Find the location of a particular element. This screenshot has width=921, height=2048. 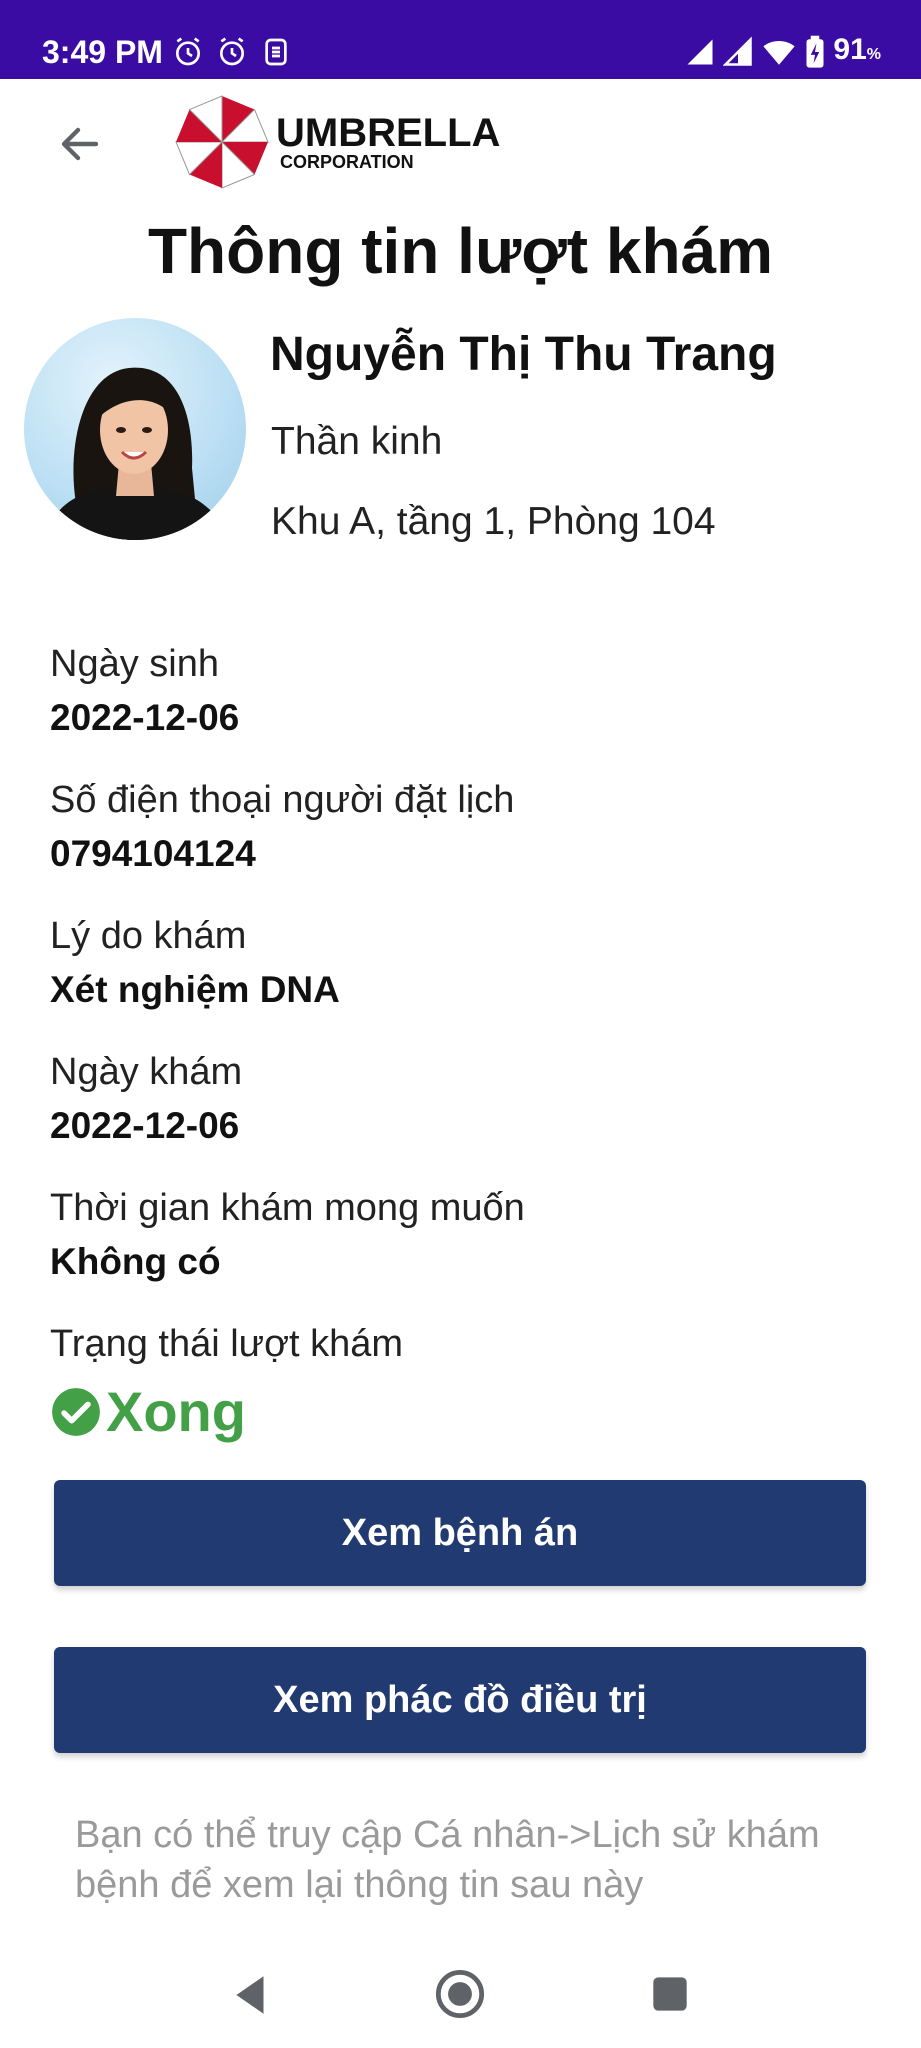

nav-home-icon is located at coordinates (460, 1994).